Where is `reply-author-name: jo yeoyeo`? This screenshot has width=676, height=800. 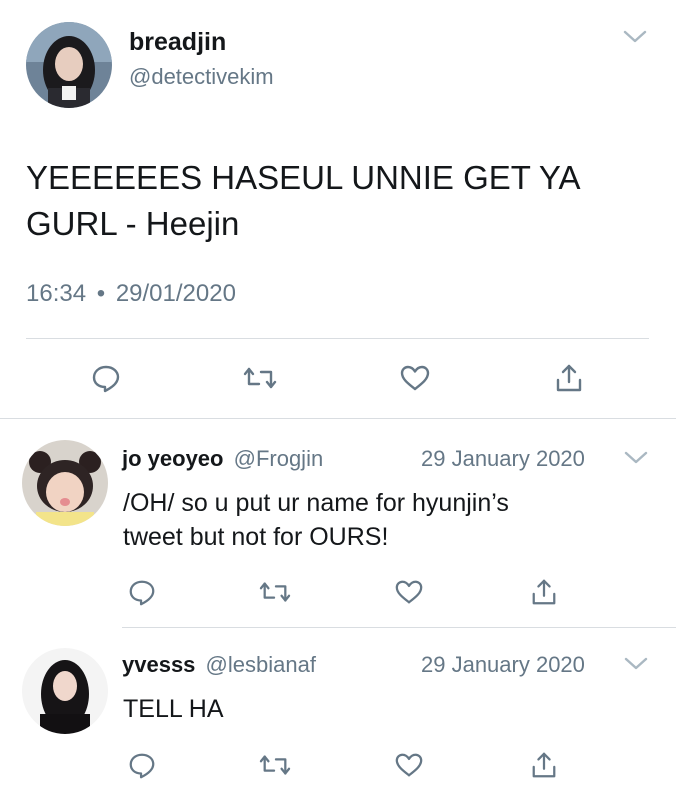
reply-author-name: jo yeoyeo is located at coordinates (172, 458).